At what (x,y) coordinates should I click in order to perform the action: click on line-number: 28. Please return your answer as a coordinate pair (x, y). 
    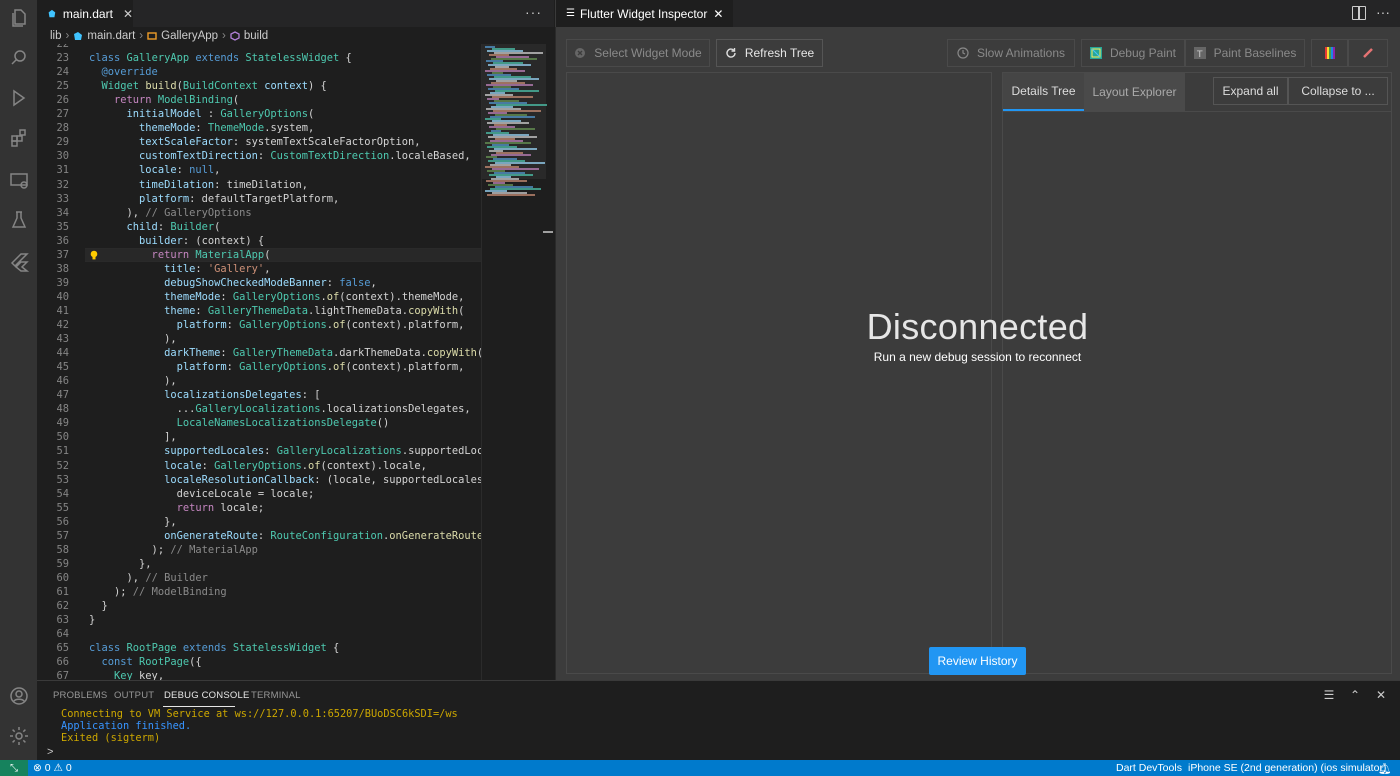
    Looking at the image, I should click on (62, 128).